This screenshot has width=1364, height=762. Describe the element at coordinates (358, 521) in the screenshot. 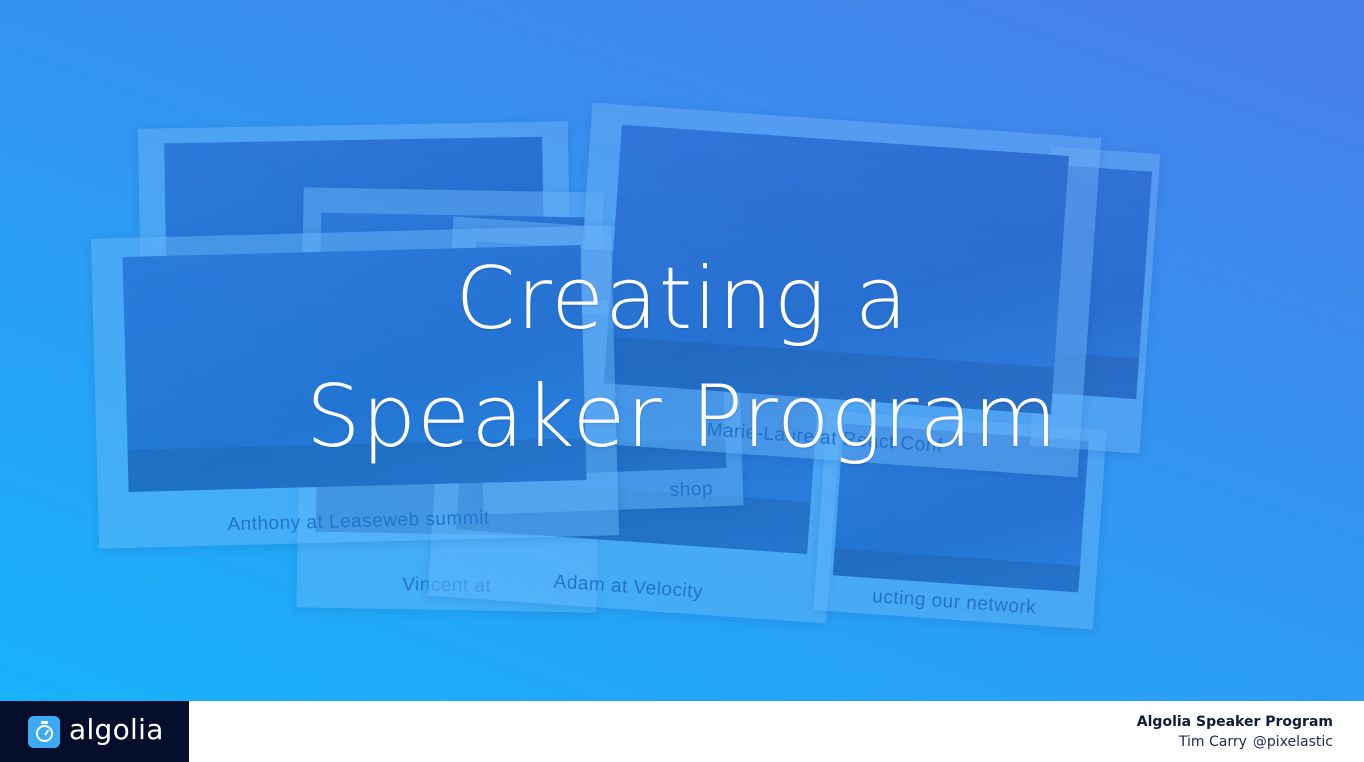

I see `photo-caption: Anthony at Leaseweb summit` at that location.